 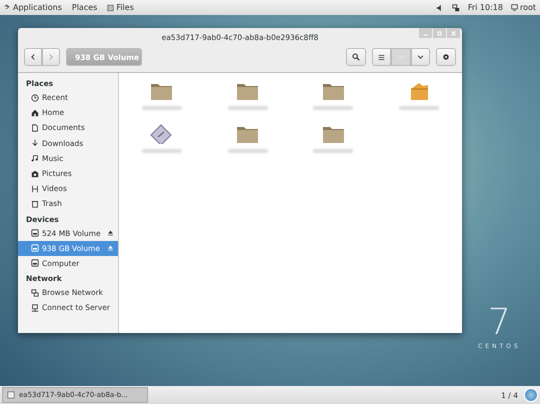 I want to click on close-icon, so click(x=453, y=33).